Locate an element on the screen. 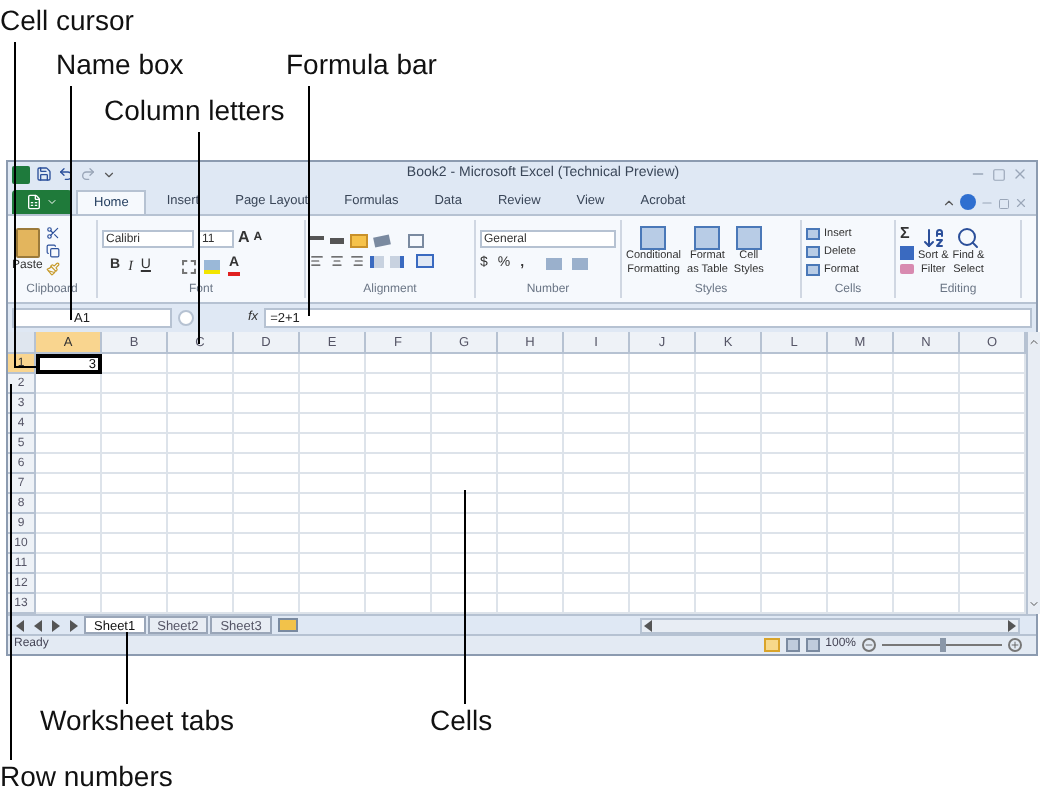 The image size is (1044, 800). normal-view-icon is located at coordinates (771, 645).